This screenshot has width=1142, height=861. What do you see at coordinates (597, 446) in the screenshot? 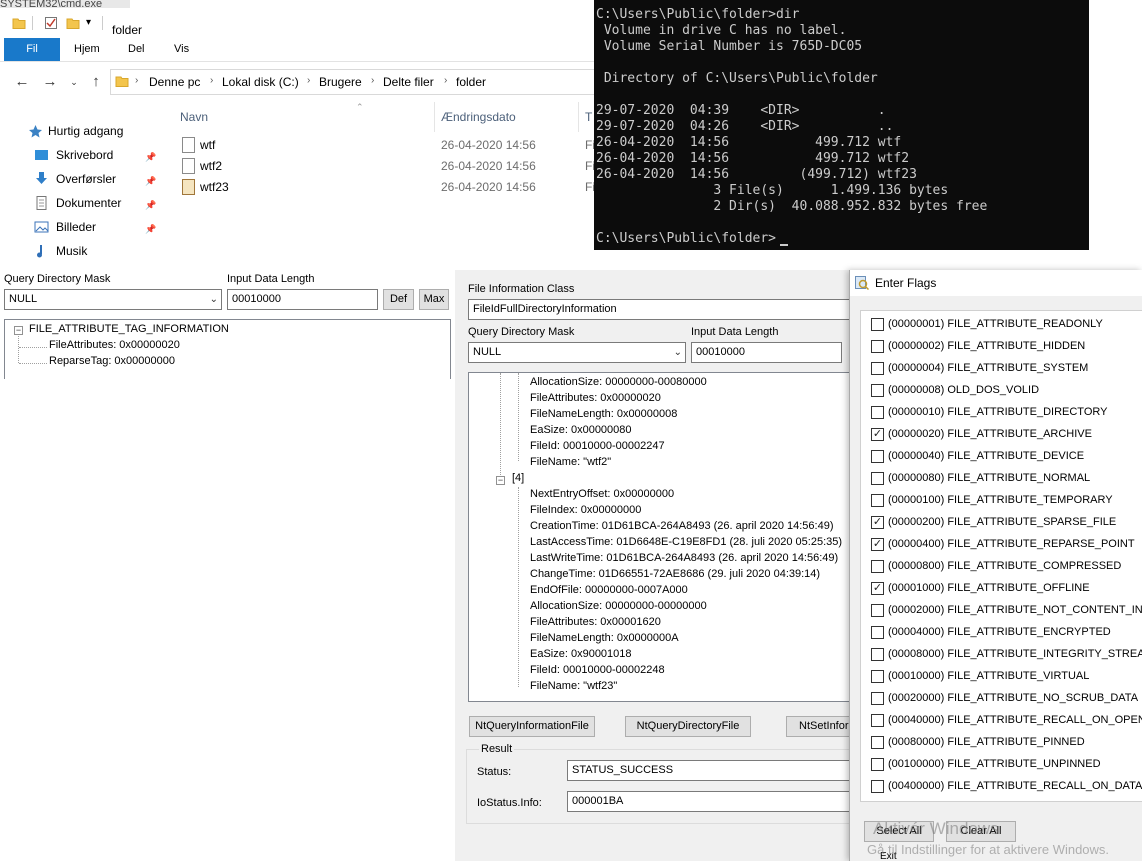
I see `tree-node: FileId: 00010000-00002247` at bounding box center [597, 446].